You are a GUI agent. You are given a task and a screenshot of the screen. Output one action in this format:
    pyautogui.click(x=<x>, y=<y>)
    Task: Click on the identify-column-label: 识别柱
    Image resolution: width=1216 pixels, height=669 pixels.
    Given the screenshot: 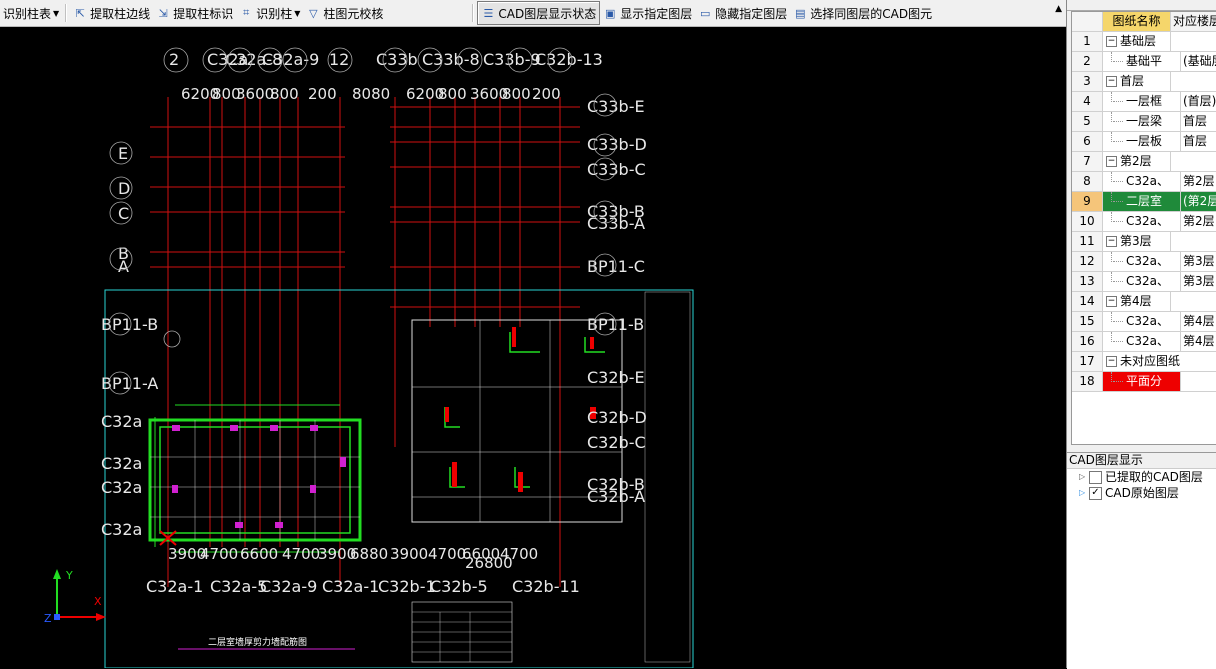 What is the action you would take?
    pyautogui.click(x=274, y=13)
    